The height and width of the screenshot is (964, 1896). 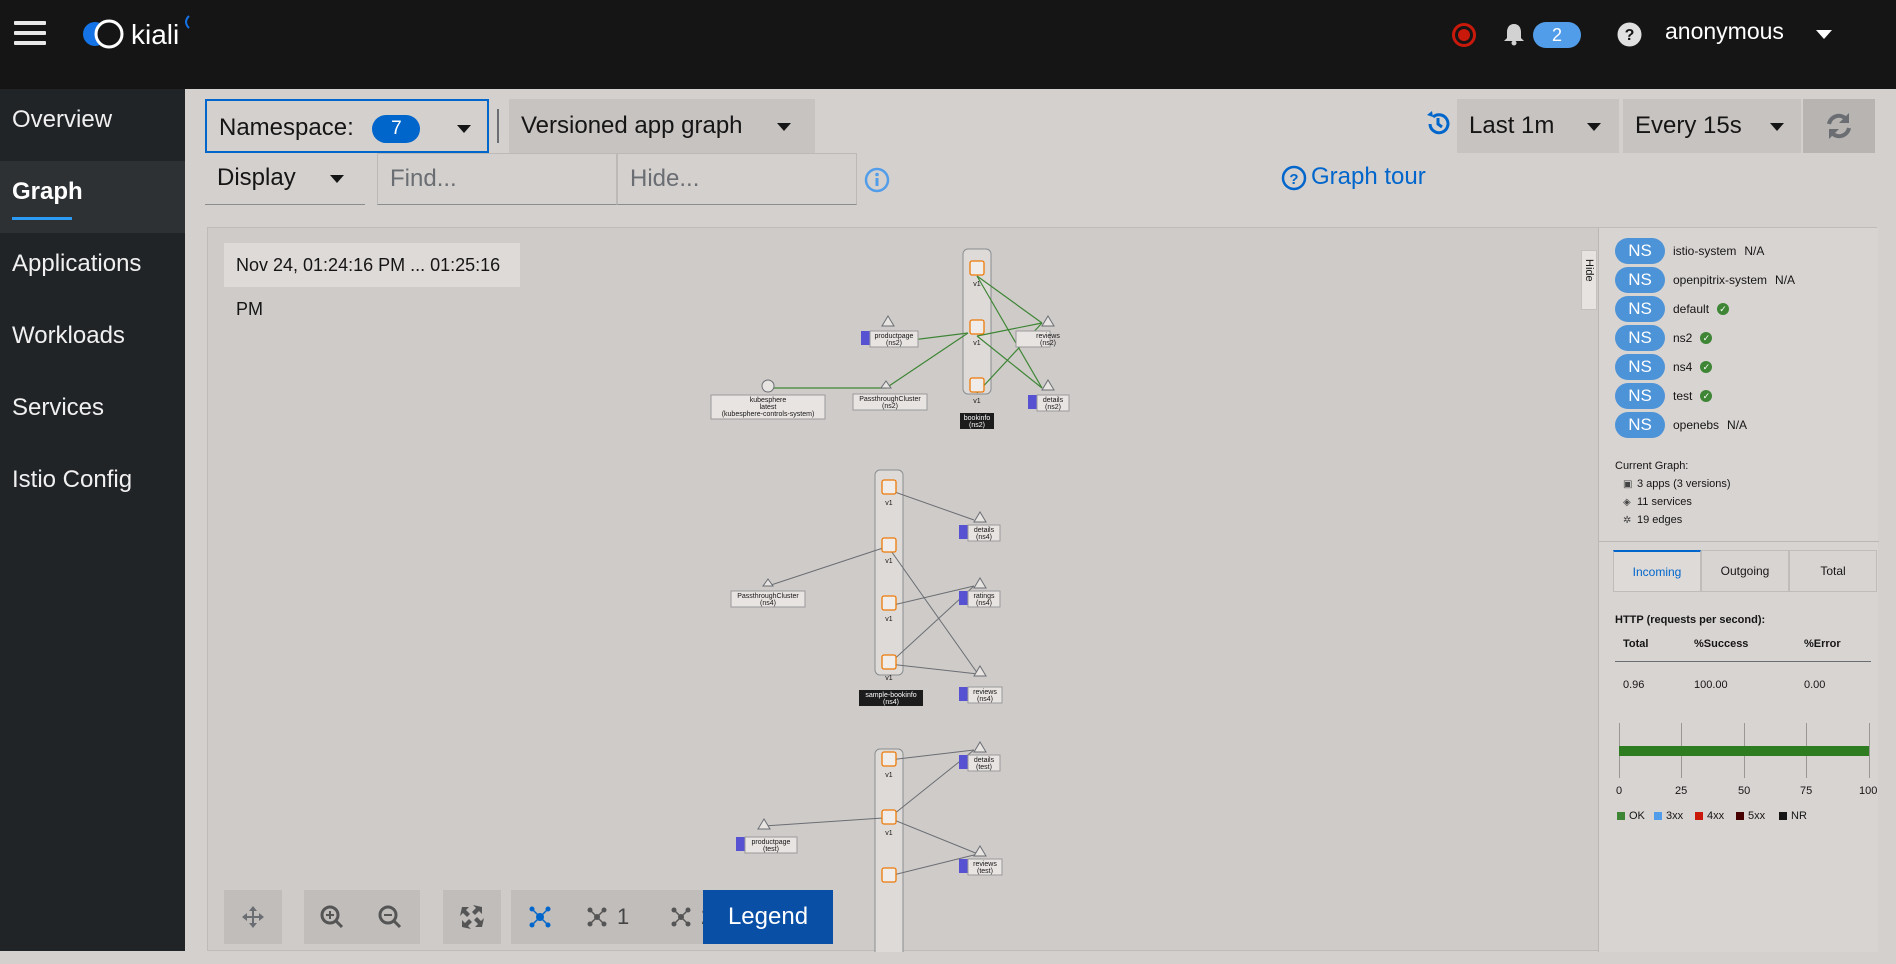 I want to click on pan-button, so click(x=253, y=917).